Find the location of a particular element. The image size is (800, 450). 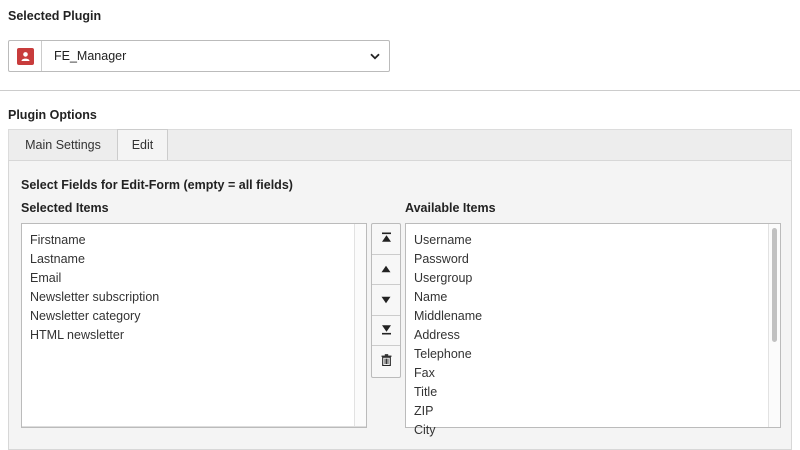

move-to-bottom-icon is located at coordinates (386, 331).